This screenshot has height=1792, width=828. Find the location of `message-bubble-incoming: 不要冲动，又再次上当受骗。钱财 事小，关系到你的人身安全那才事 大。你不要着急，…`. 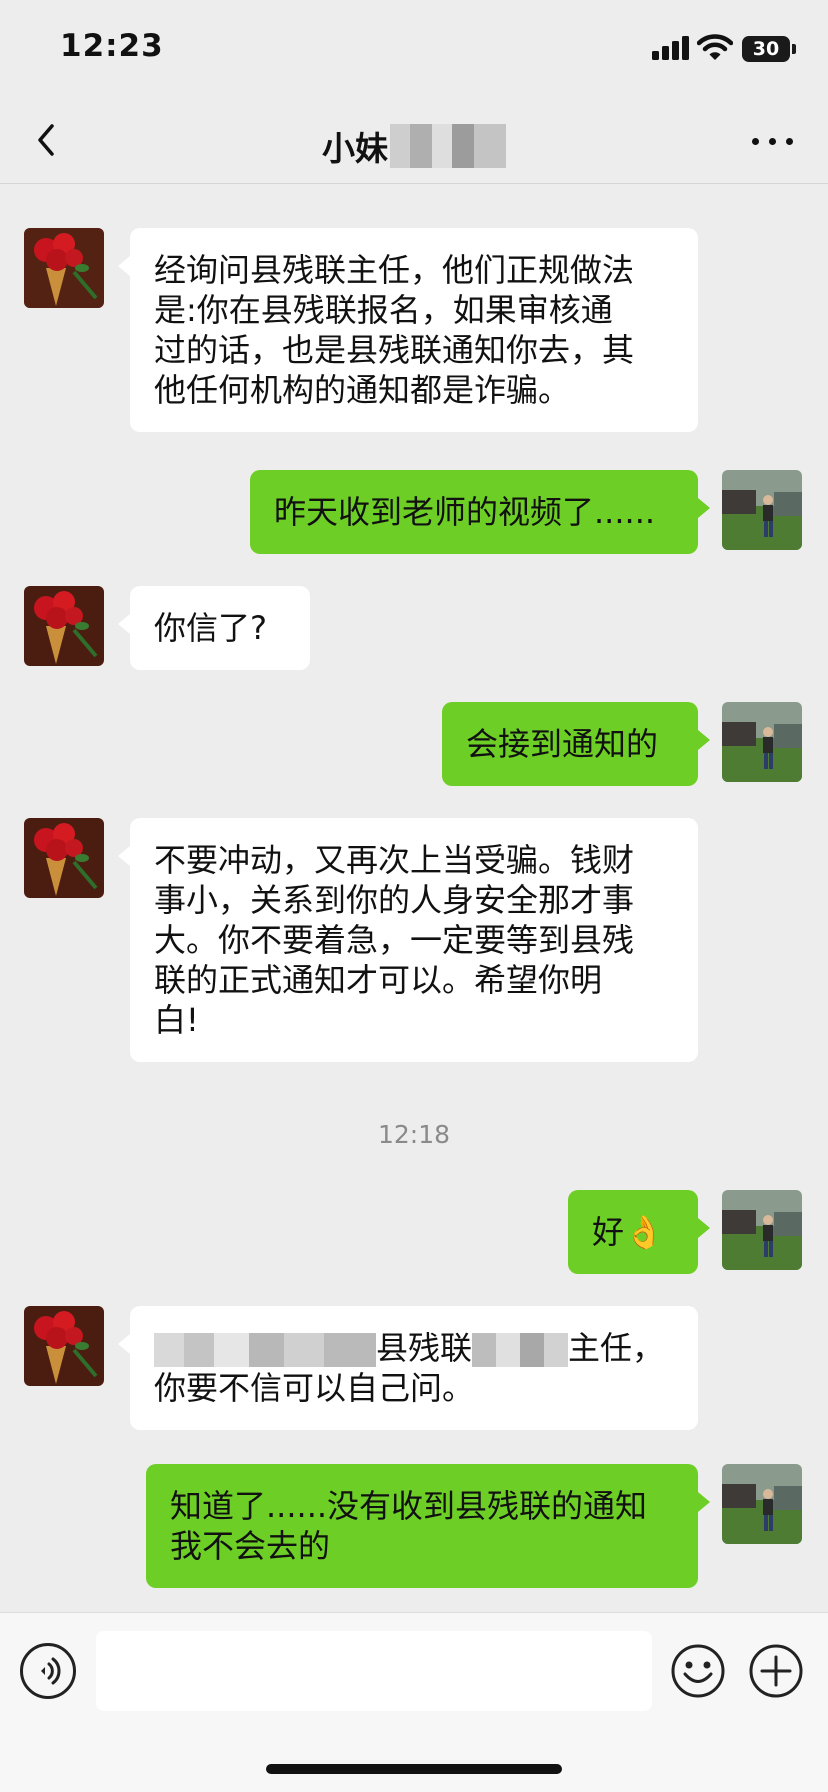

message-bubble-incoming: 不要冲动，又再次上当受骗。钱财 事小，关系到你的人身安全那才事 大。你不要着急，… is located at coordinates (408, 940).